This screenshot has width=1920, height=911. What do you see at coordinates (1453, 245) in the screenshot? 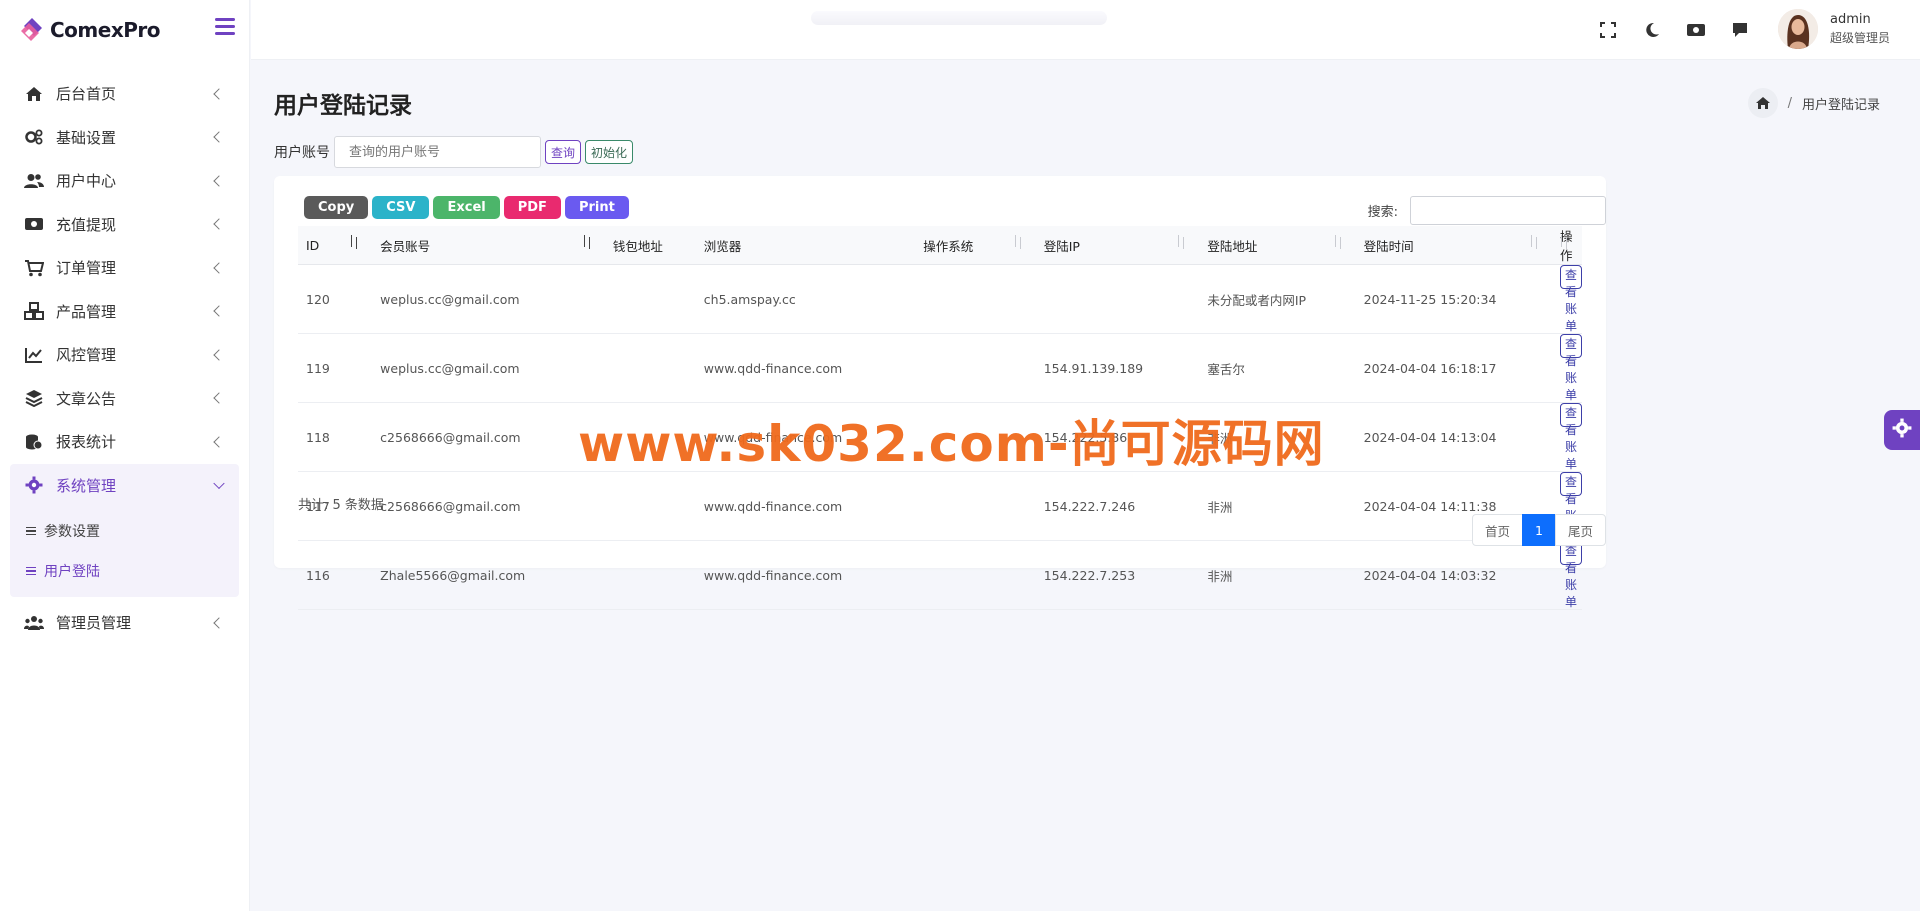
I see `column-header-time: 登陆时间` at bounding box center [1453, 245].